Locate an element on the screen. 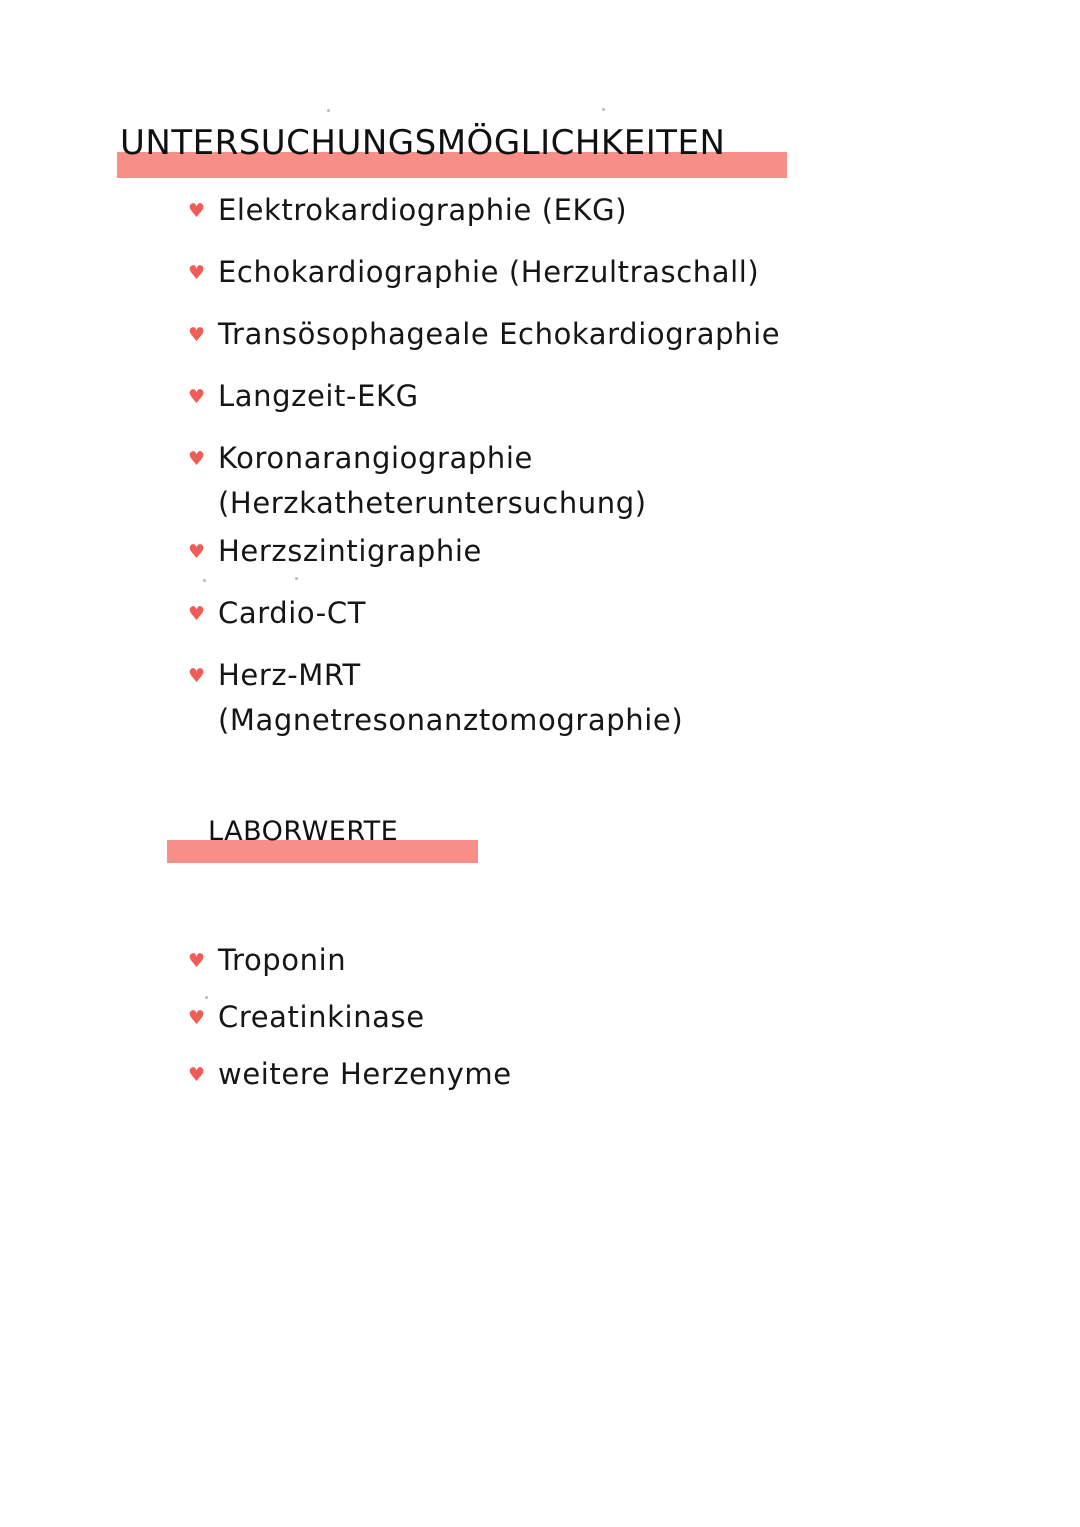  list-item: ♥ weitere Herzenyme is located at coordinates (488, 1081).